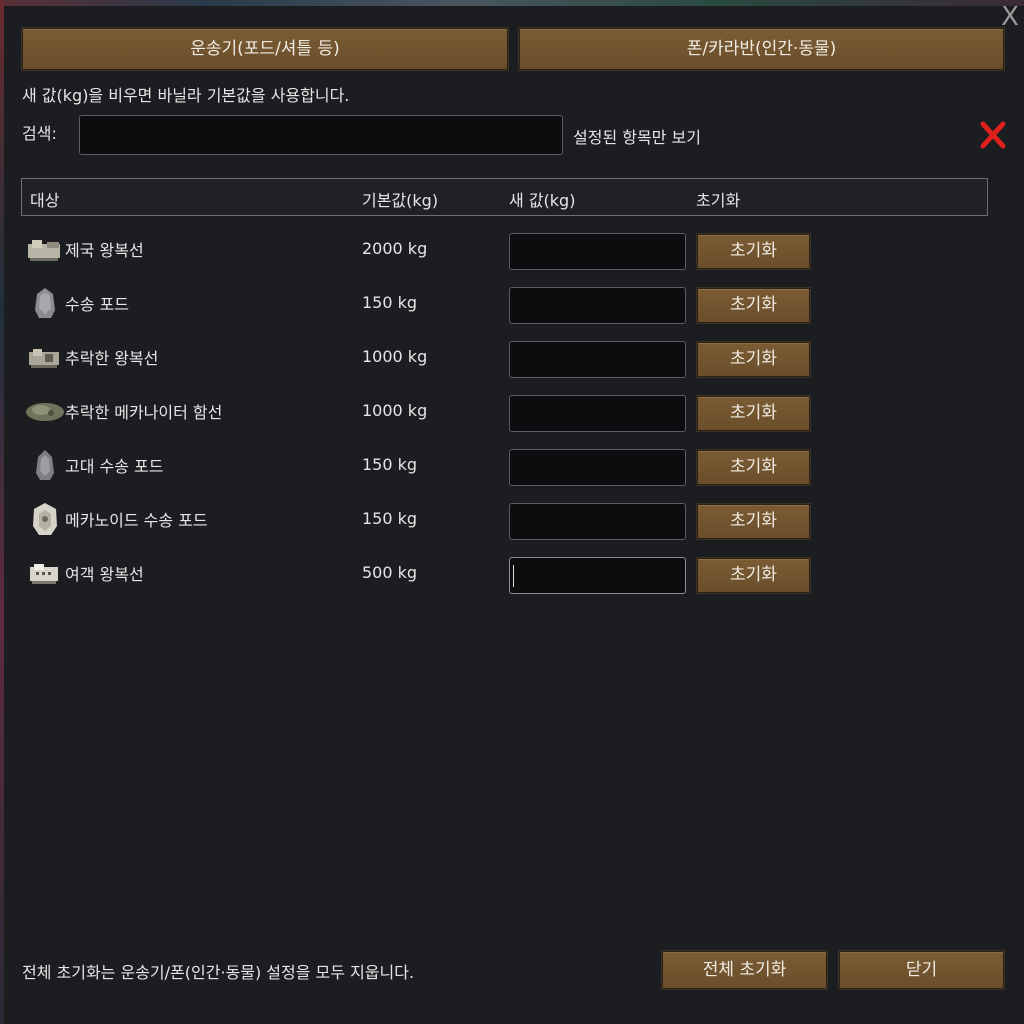 The height and width of the screenshot is (1024, 1024). I want to click on table-row: 여객 왕복선 500 kg 초기화, so click(504, 575).